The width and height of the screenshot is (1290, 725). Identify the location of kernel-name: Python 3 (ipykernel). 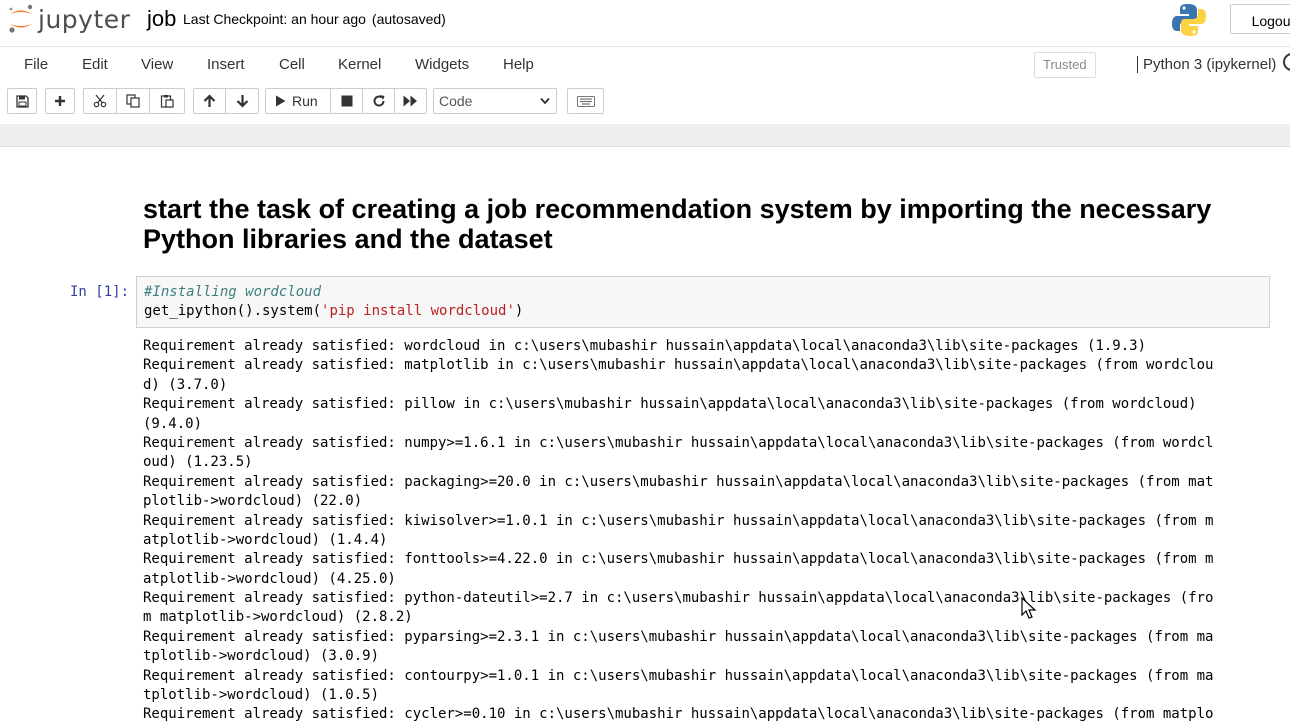
(1206, 64).